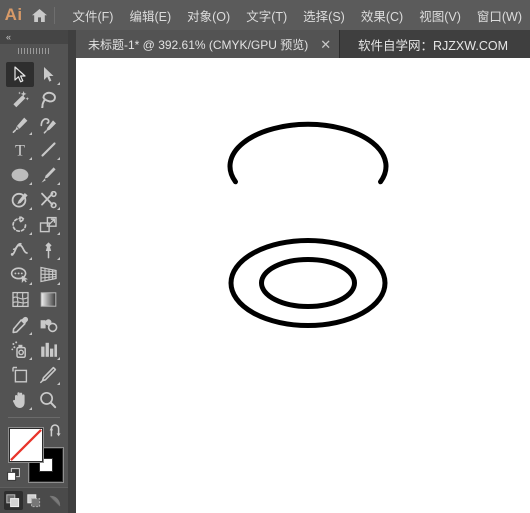  Describe the element at coordinates (308, 153) in the screenshot. I see `upper-open-ellipse-arc` at that location.